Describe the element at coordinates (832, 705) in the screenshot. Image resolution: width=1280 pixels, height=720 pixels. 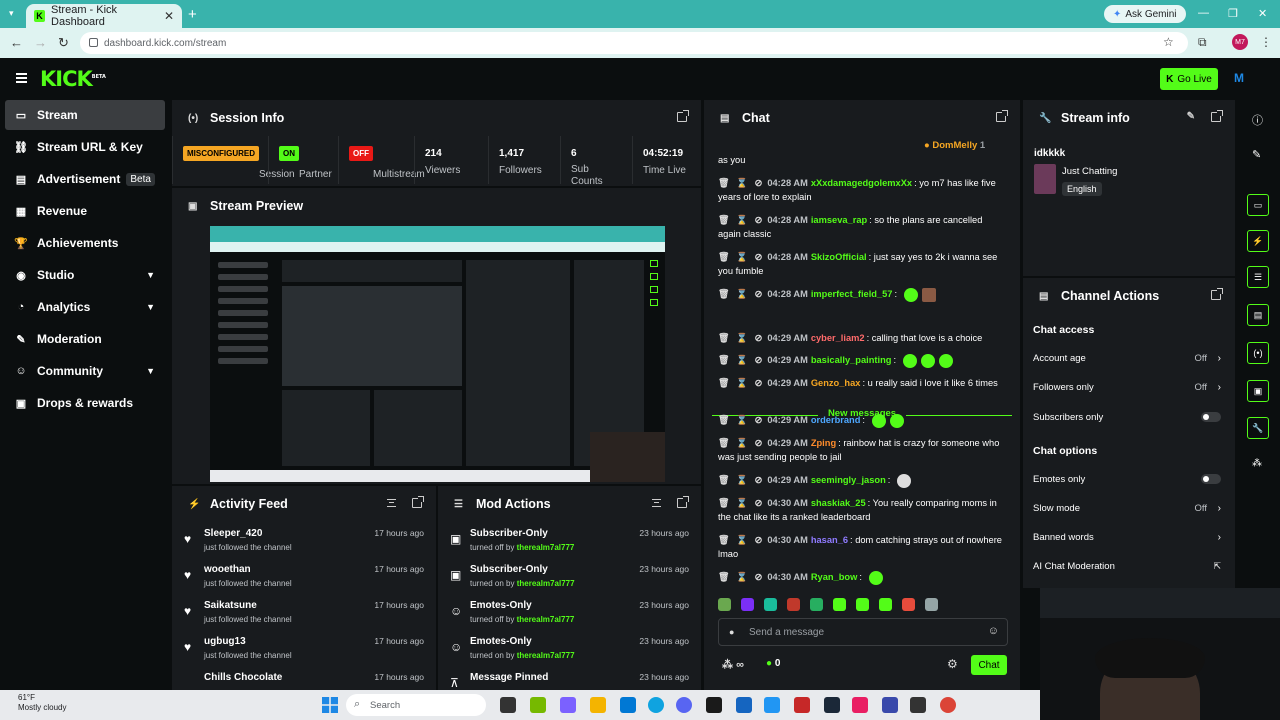
I see `steam-icon` at that location.